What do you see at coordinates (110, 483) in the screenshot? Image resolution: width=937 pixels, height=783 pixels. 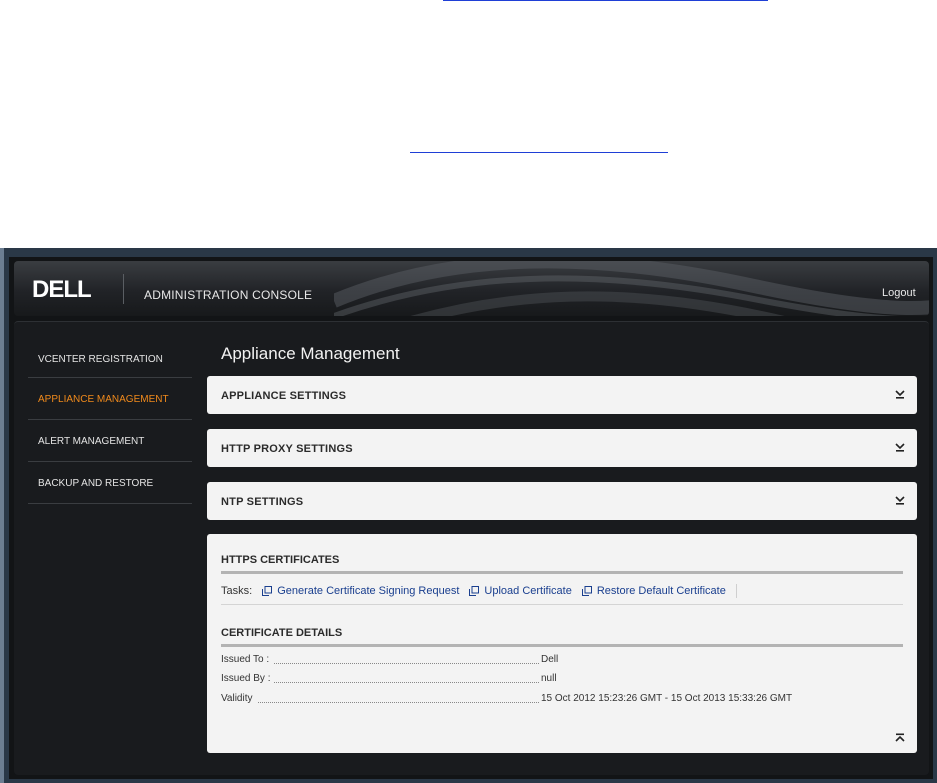 I see `sidebar-item-backup-and-restore: BACKUP AND RESTORE` at bounding box center [110, 483].